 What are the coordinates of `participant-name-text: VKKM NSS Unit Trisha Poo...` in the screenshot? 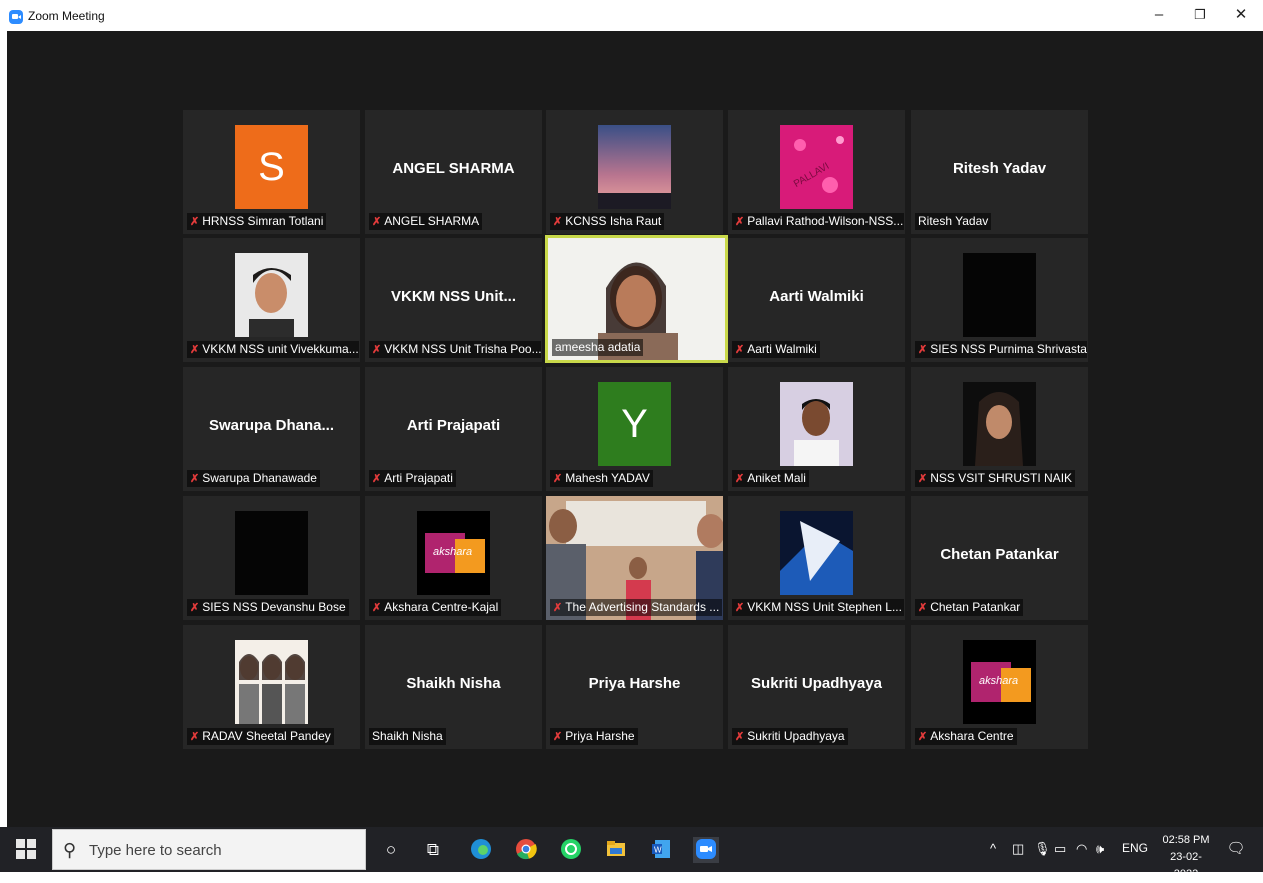 It's located at (462, 349).